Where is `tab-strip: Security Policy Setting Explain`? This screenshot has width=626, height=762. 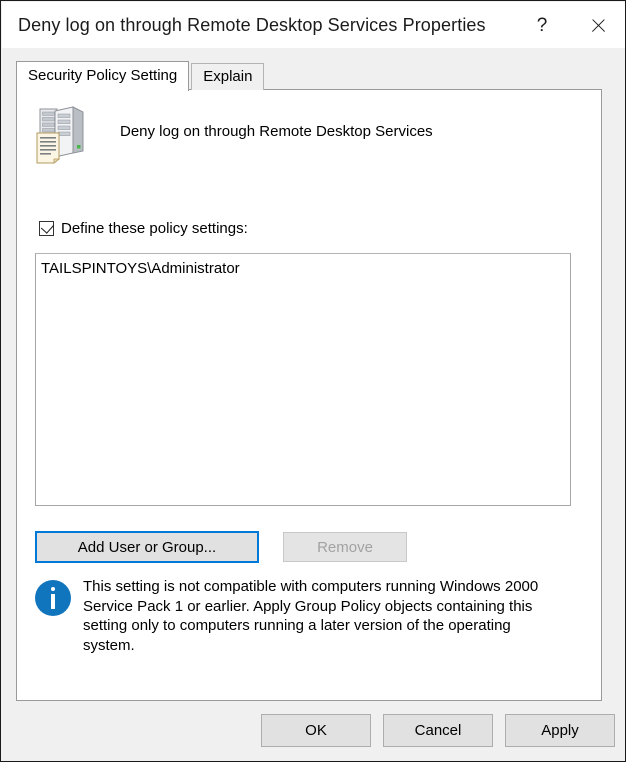 tab-strip: Security Policy Setting Explain is located at coordinates (140, 76).